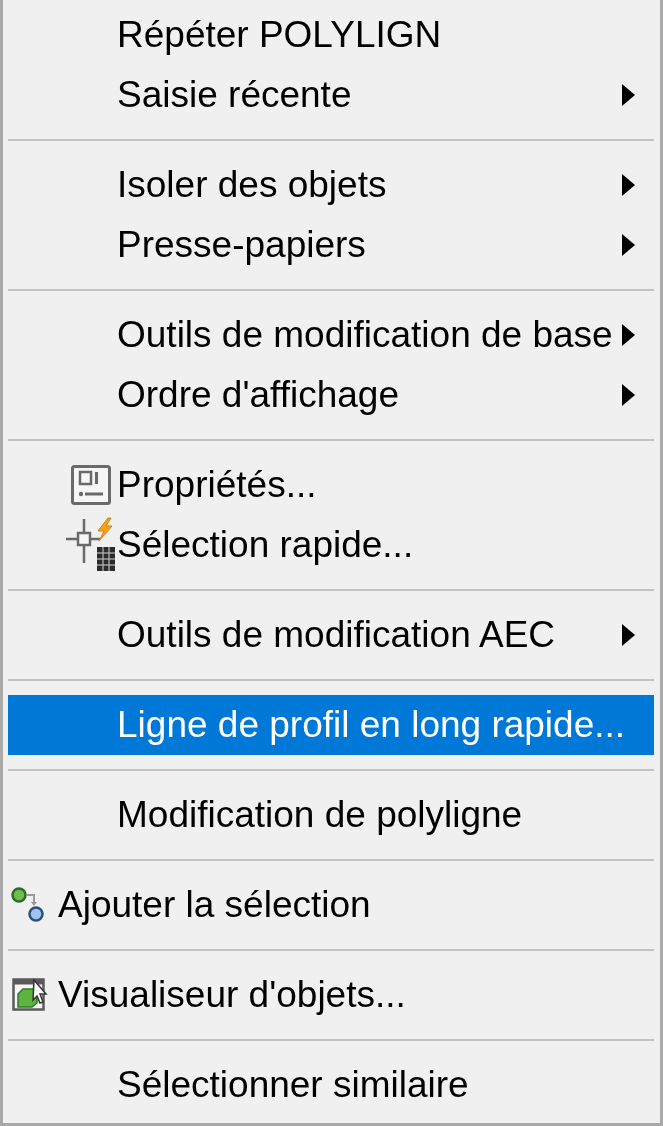 This screenshot has width=663, height=1126. I want to click on menu-item: Ajouter la sélection, so click(331, 905).